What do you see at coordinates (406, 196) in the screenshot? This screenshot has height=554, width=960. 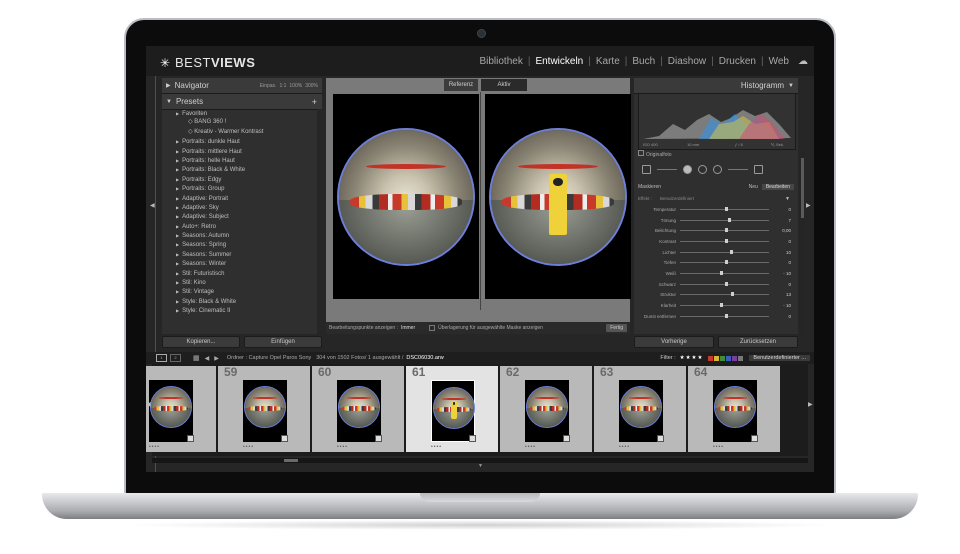 I see `reference-photo` at bounding box center [406, 196].